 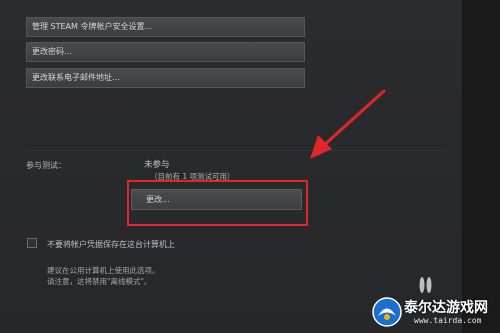 What do you see at coordinates (111, 244) in the screenshot?
I see `dont-save-credentials-label: 不要将帐户凭据保存在这台计算机上` at bounding box center [111, 244].